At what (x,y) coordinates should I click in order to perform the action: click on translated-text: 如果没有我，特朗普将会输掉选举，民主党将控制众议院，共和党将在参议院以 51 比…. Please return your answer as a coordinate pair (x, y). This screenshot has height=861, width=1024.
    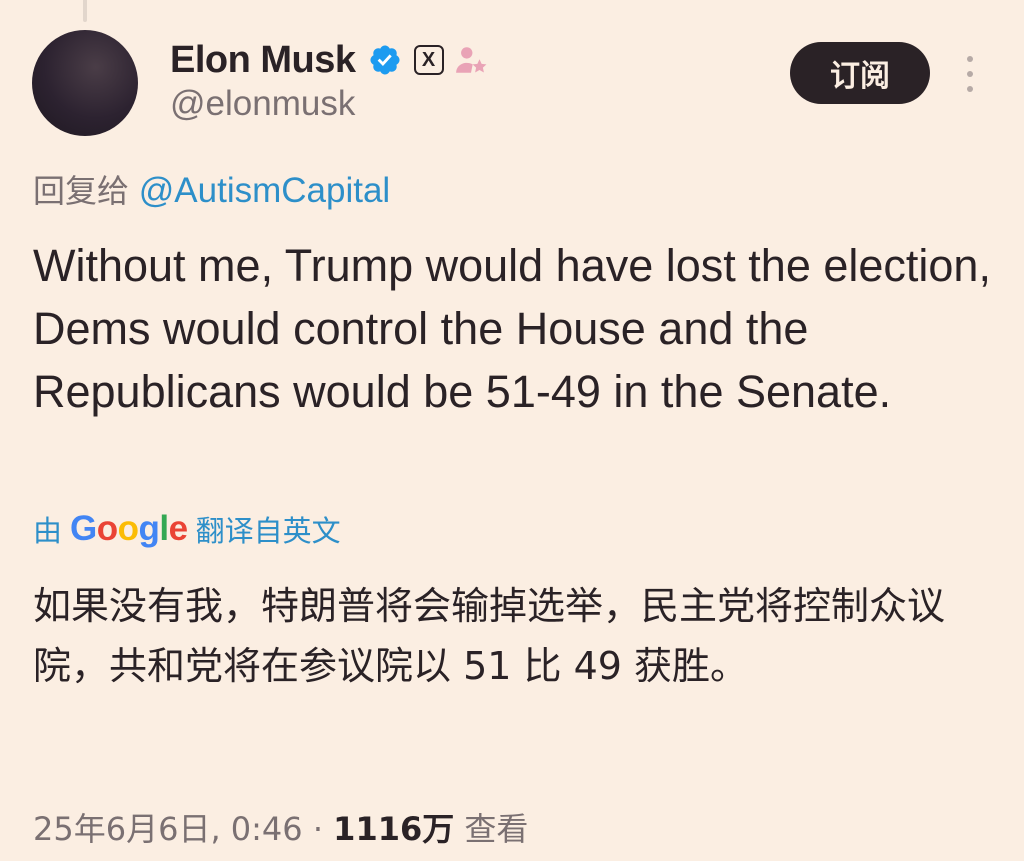
    Looking at the image, I should click on (489, 636).